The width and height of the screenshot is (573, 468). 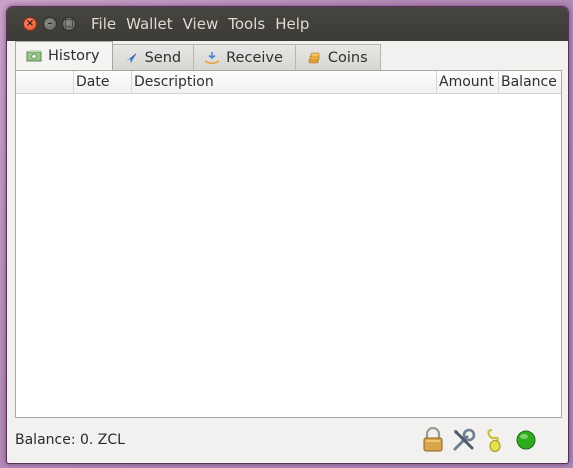 I want to click on connection-status-icon, so click(x=526, y=440).